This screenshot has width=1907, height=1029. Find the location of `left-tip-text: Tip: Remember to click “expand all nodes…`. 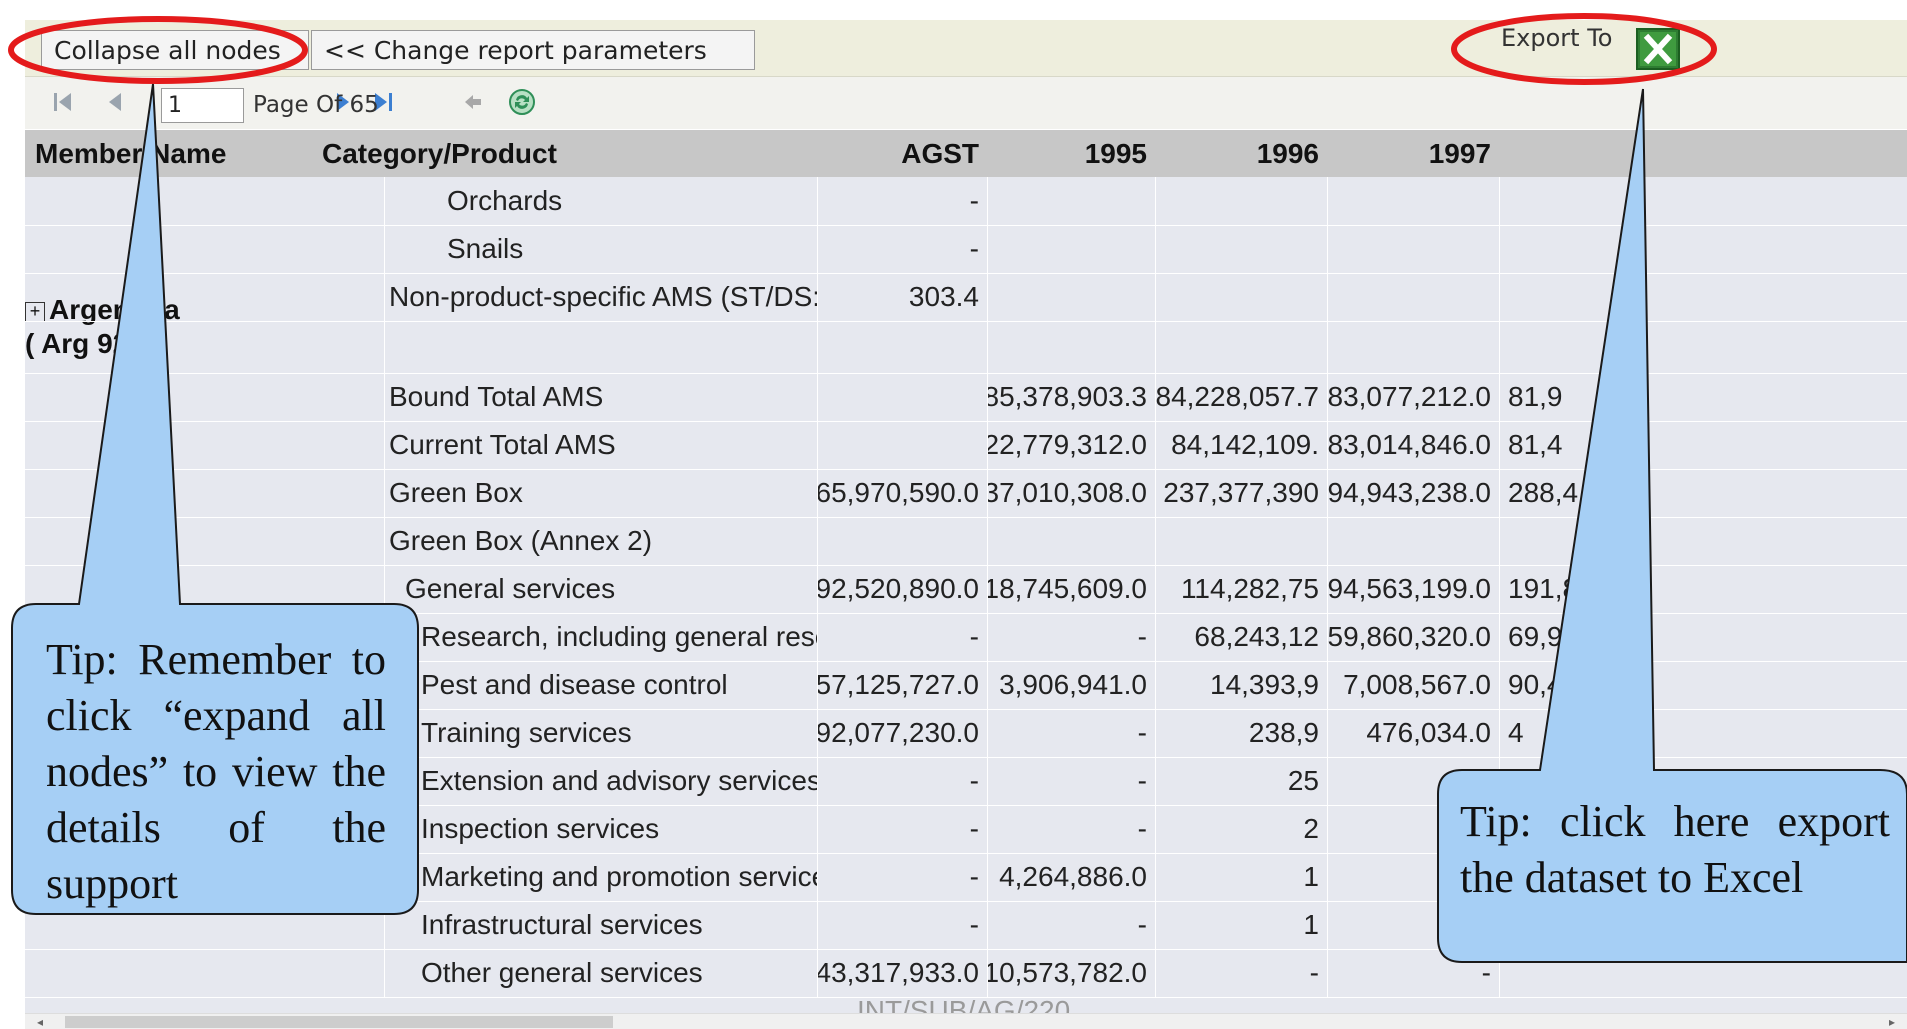

left-tip-text: Tip: Remember to click “expand all nodes… is located at coordinates (216, 771).